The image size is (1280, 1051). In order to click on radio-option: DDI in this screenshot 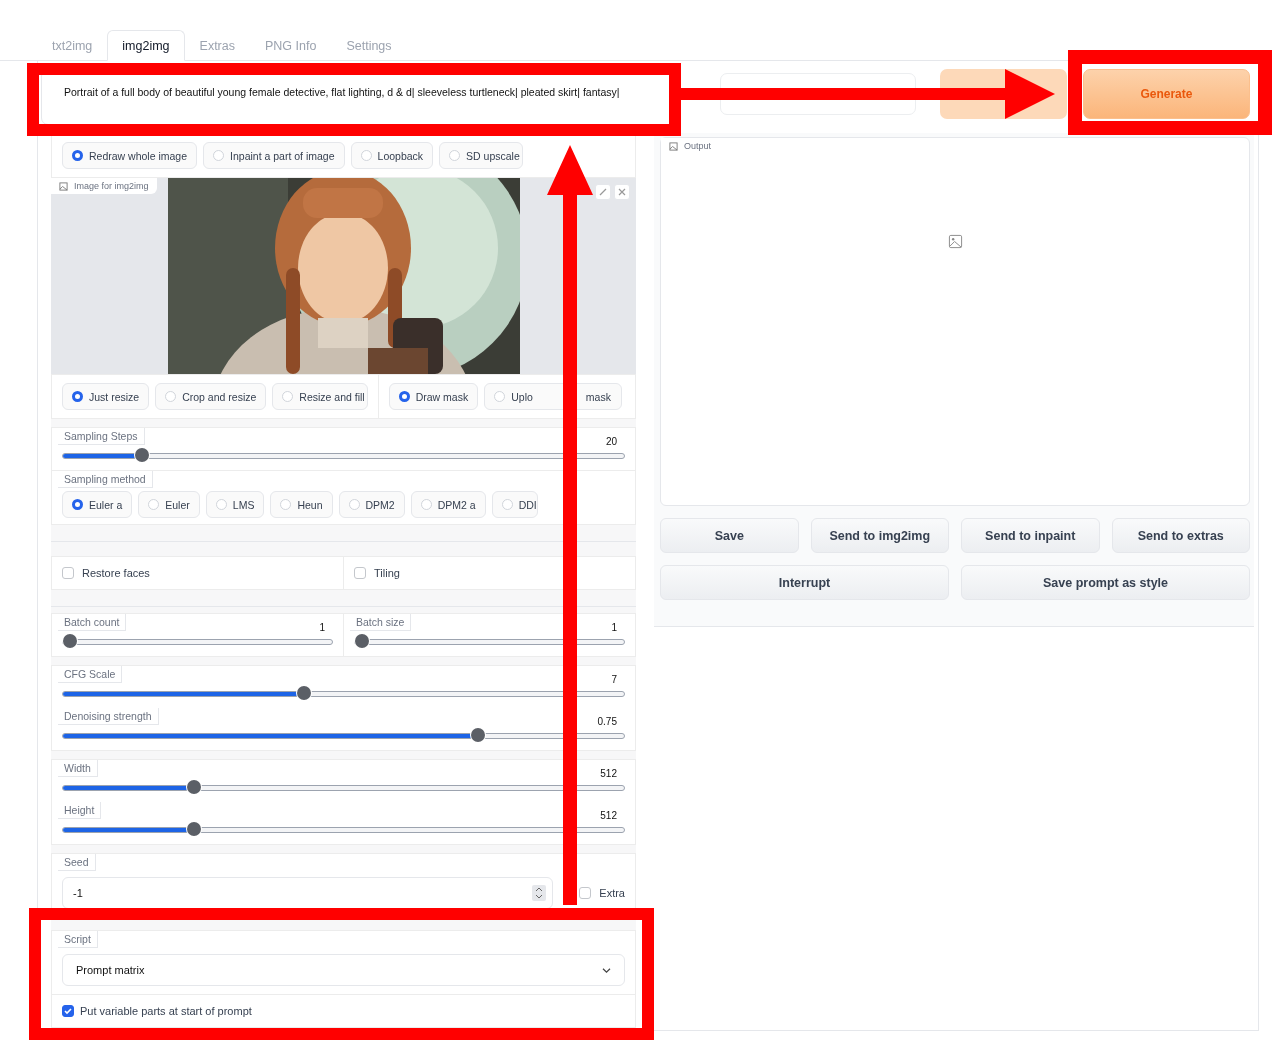, I will do `click(514, 504)`.